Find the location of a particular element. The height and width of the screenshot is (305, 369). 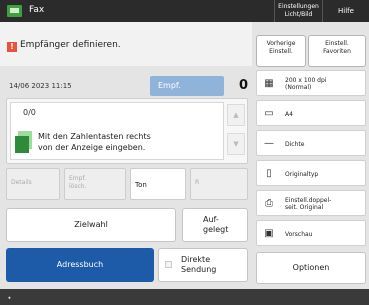

lock-icon: ⬩ is located at coordinates (9, 297).